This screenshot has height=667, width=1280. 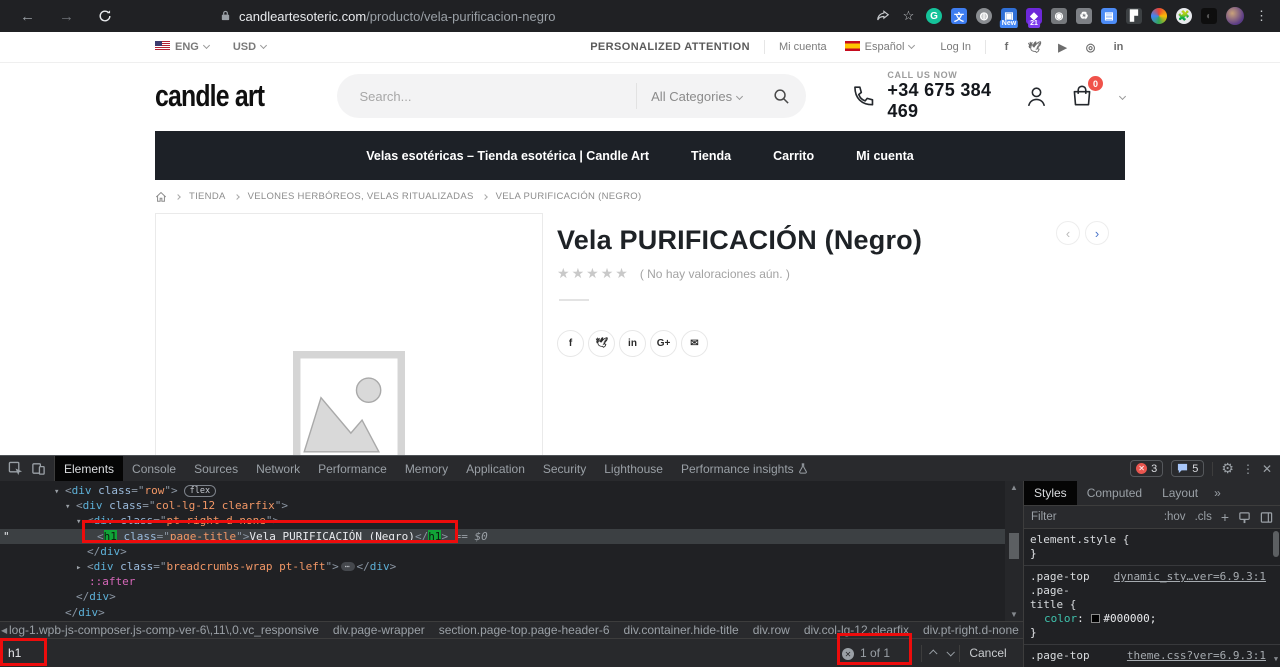 I want to click on styles-tab-layout: Layout, so click(x=1180, y=493).